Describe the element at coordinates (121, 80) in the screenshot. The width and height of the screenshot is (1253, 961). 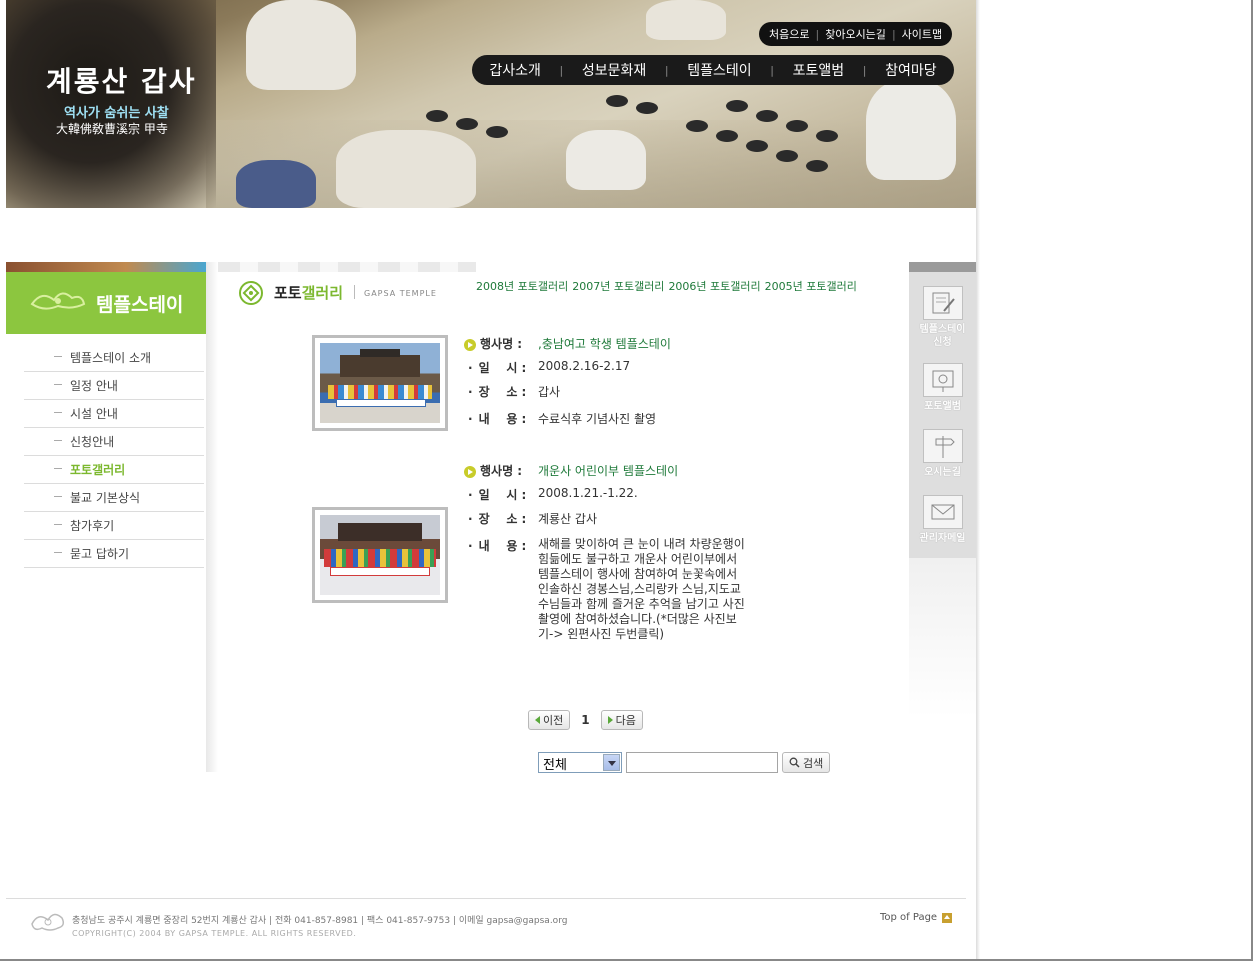
I see `site-logo: 계룡산 갑사` at that location.